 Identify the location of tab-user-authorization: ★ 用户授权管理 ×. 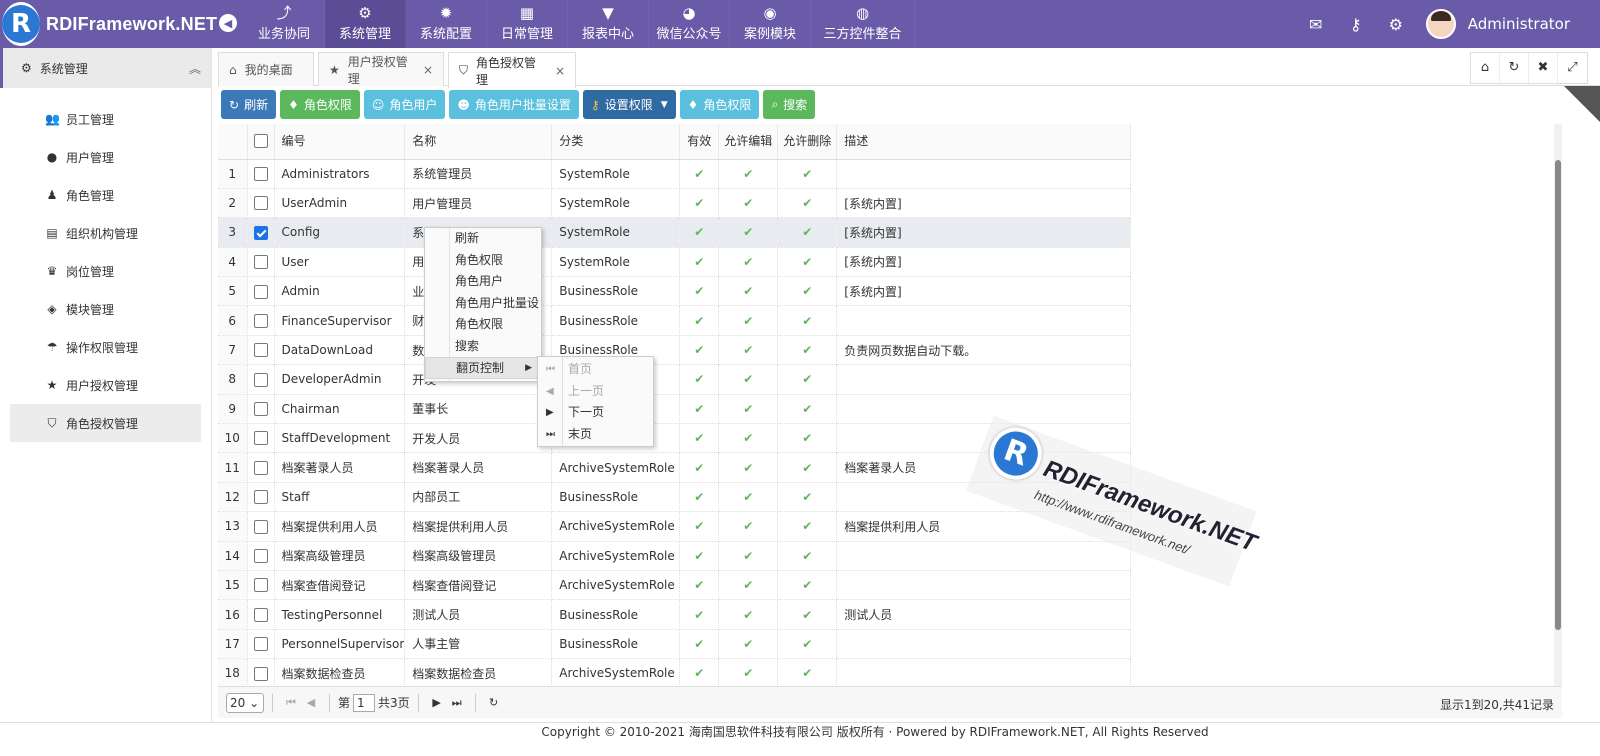
(381, 69).